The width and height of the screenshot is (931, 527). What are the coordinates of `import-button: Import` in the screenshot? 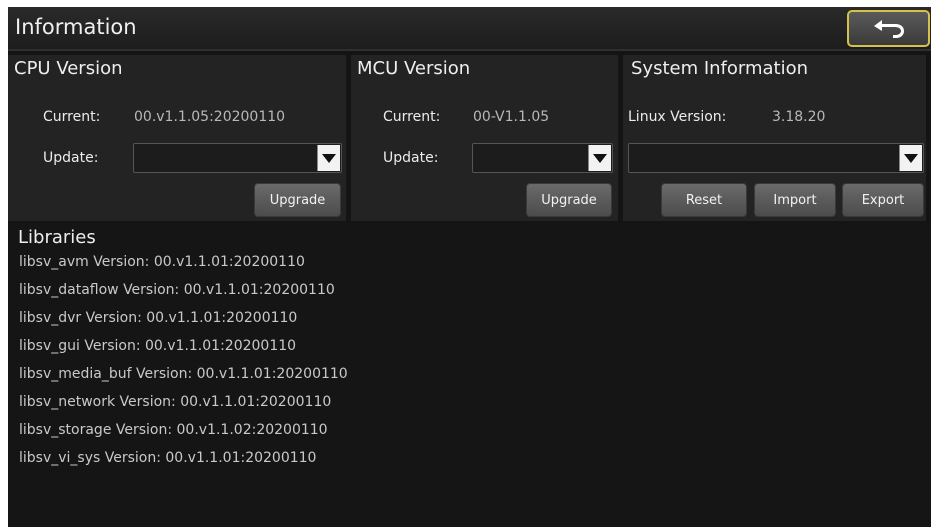 It's located at (795, 200).